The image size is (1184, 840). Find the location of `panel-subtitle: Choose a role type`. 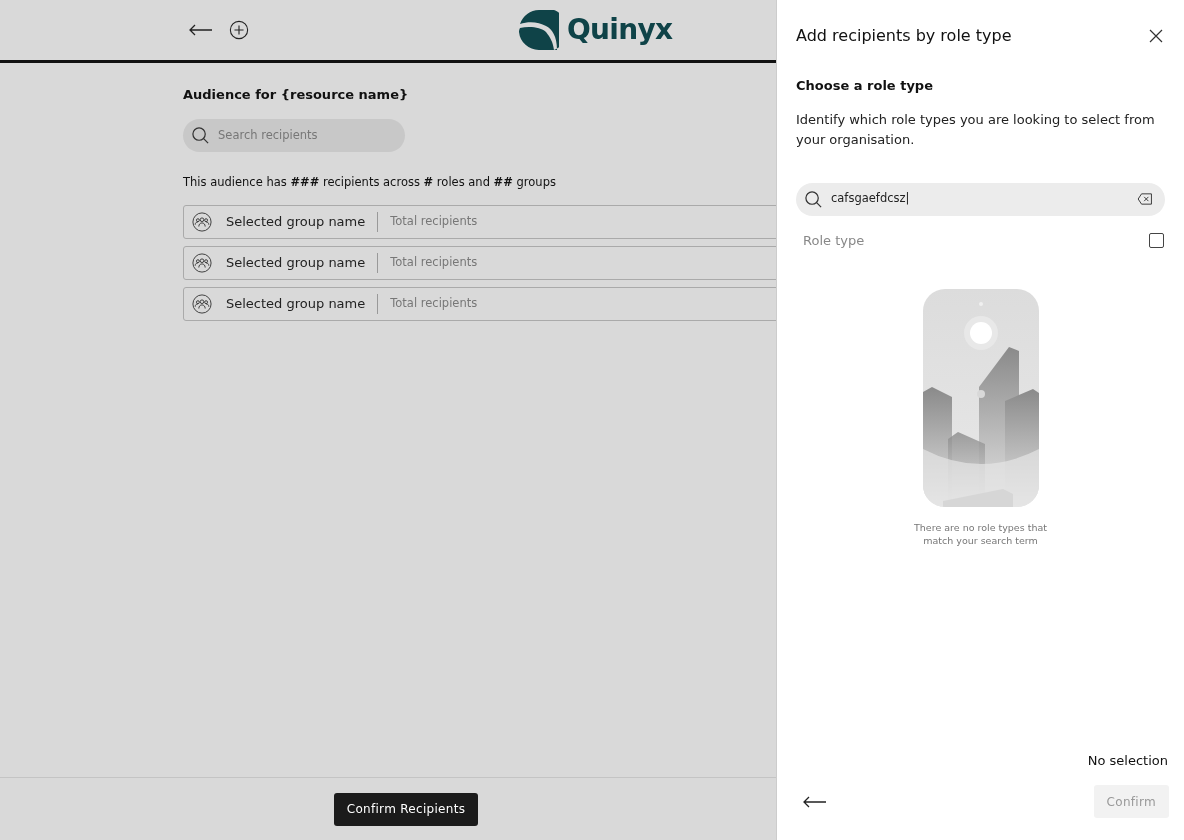

panel-subtitle: Choose a role type is located at coordinates (865, 86).